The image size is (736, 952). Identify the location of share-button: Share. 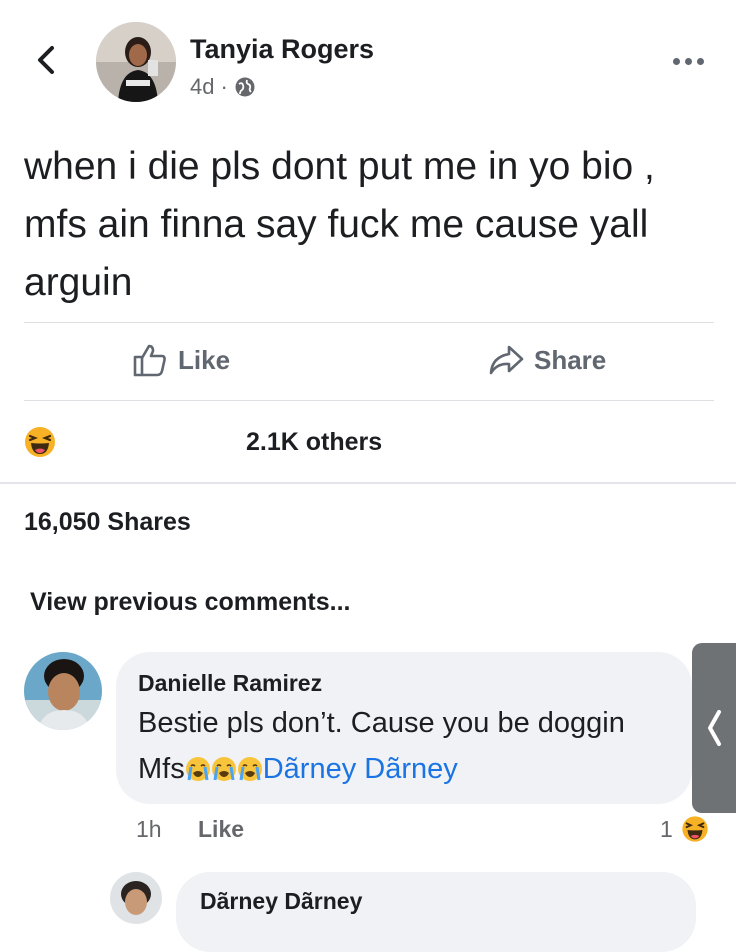
(547, 360).